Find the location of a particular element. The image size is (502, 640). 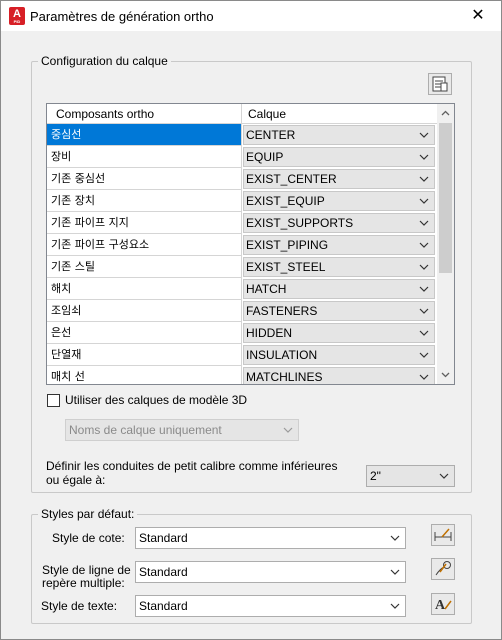

scrollbar-thumb is located at coordinates (445, 198).